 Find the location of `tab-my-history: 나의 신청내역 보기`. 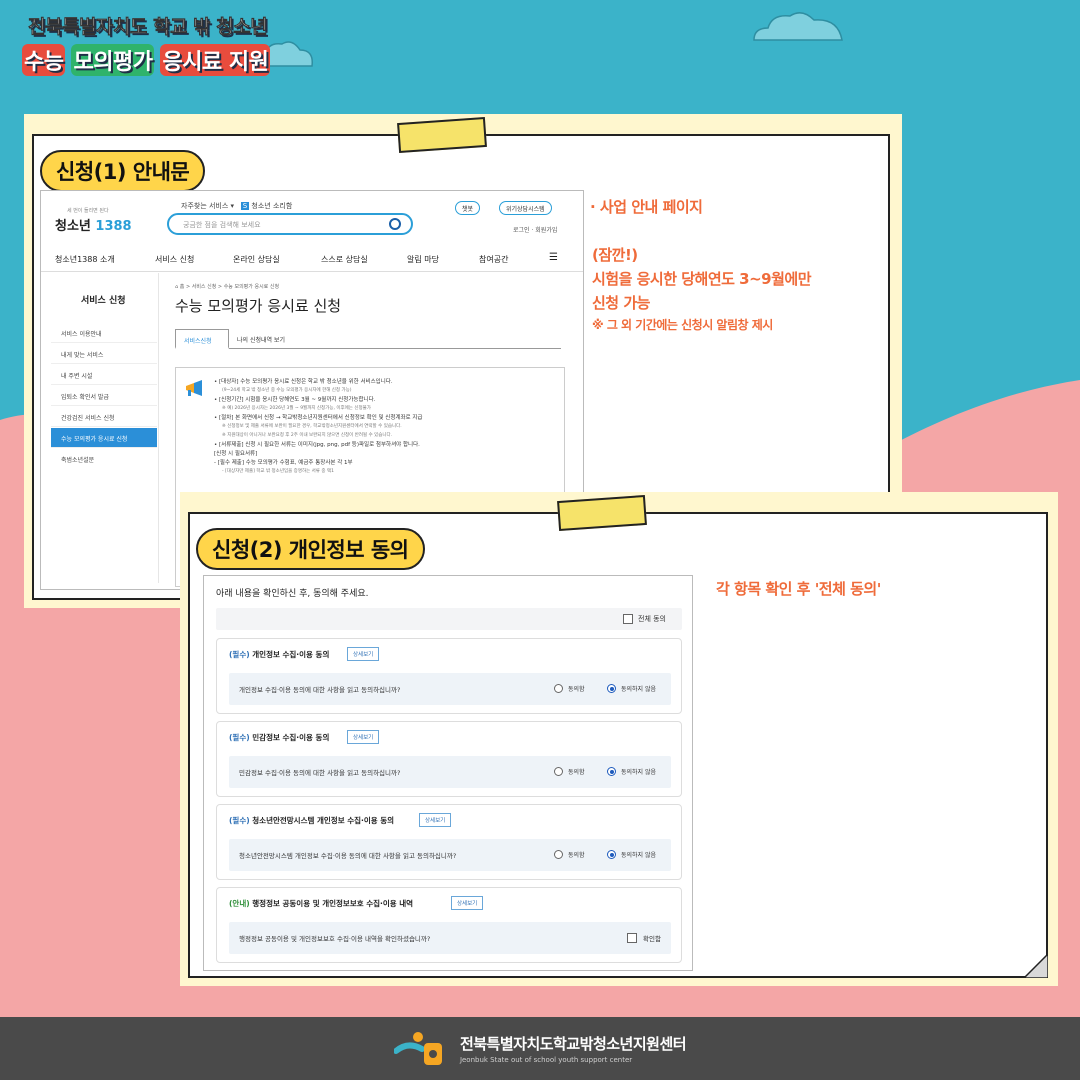

tab-my-history: 나의 신청내역 보기 is located at coordinates (266, 339).